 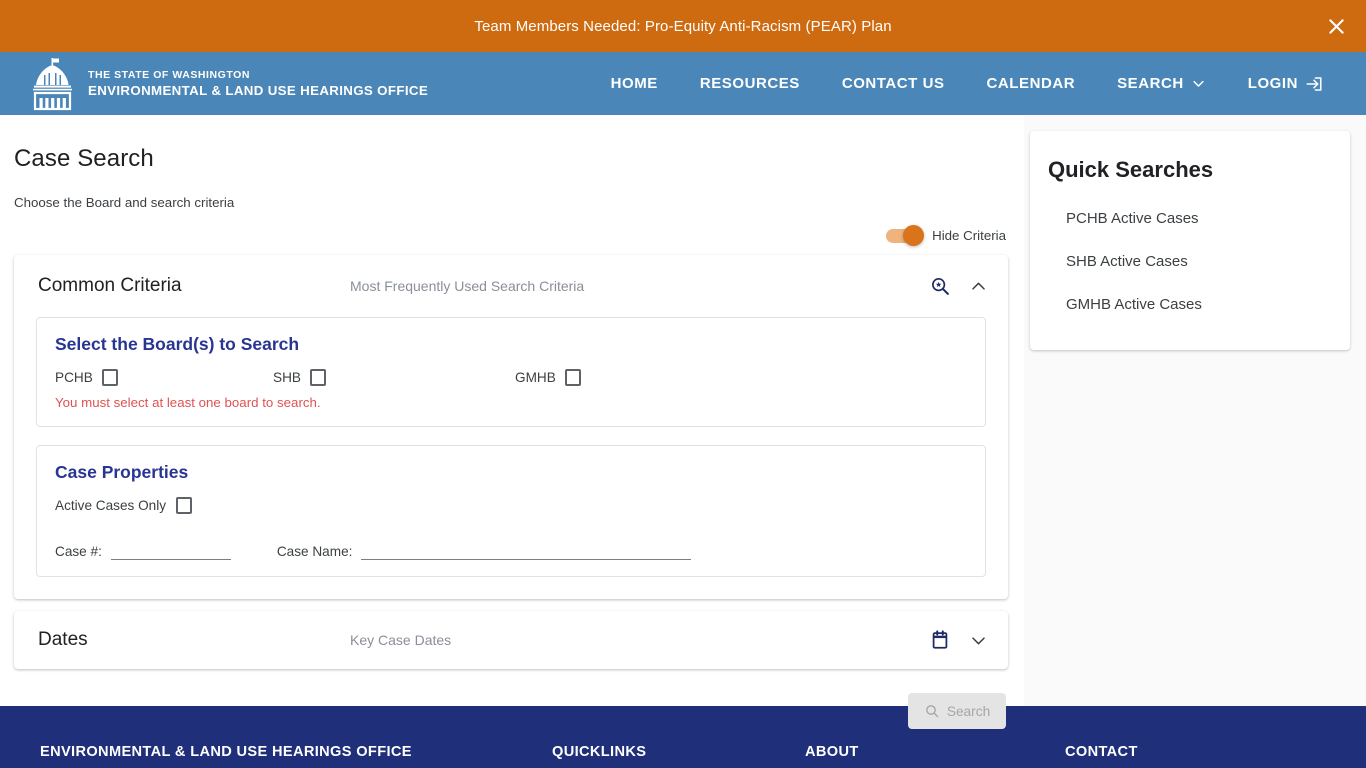 I want to click on search-button-label: Search, so click(x=968, y=711).